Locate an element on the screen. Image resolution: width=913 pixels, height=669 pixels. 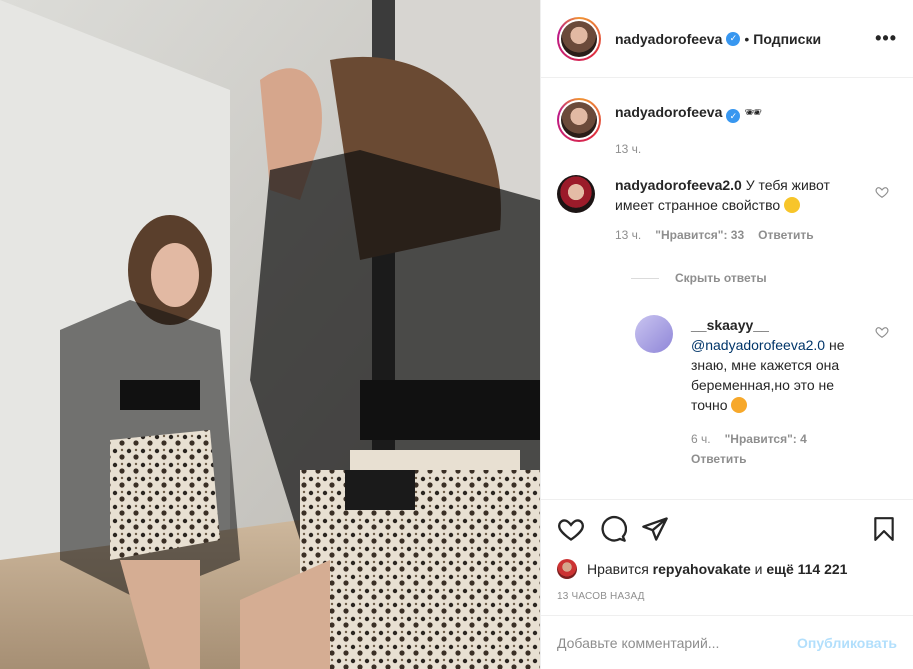
reply-heart-icon is located at coordinates (882, 332).